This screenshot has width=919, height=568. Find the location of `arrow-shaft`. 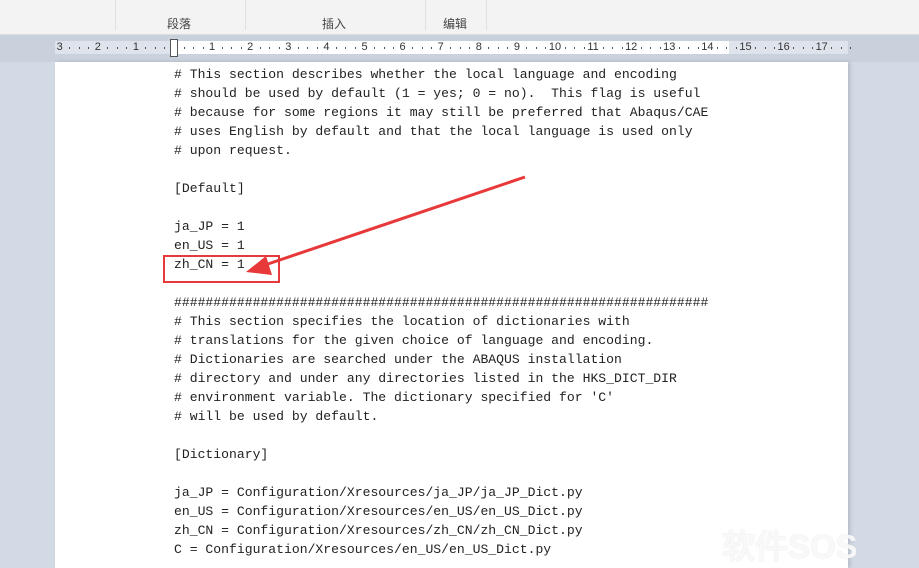

arrow-shaft is located at coordinates (393, 221).